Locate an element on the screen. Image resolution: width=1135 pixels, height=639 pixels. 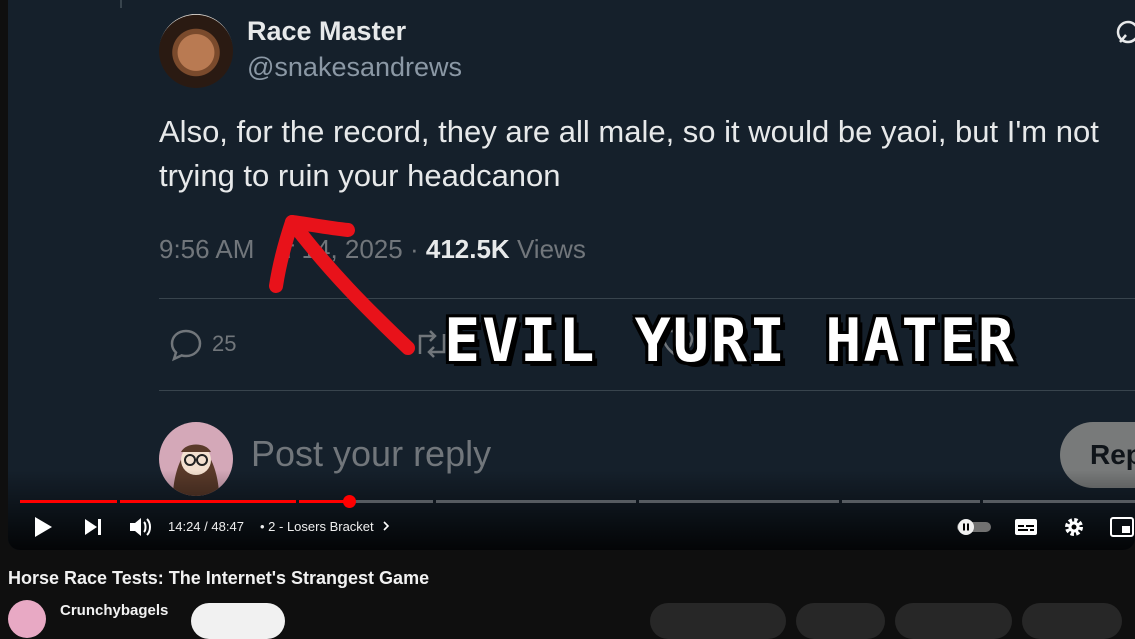
gear-icon is located at coordinates (1074, 527).